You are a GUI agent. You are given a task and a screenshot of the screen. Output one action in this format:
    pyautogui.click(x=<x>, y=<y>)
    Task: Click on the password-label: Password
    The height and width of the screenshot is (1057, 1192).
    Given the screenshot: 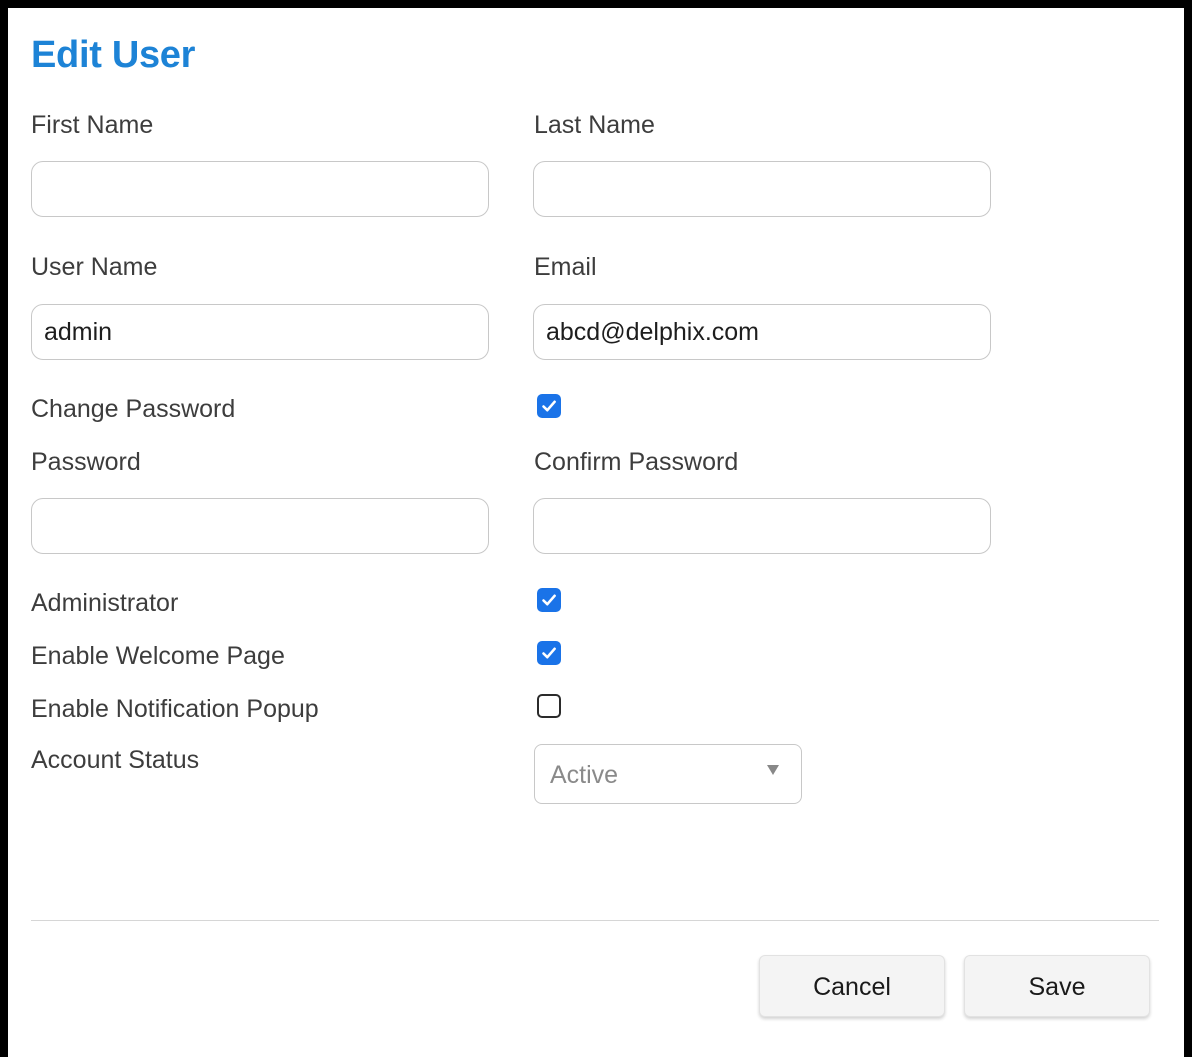 What is the action you would take?
    pyautogui.click(x=86, y=462)
    